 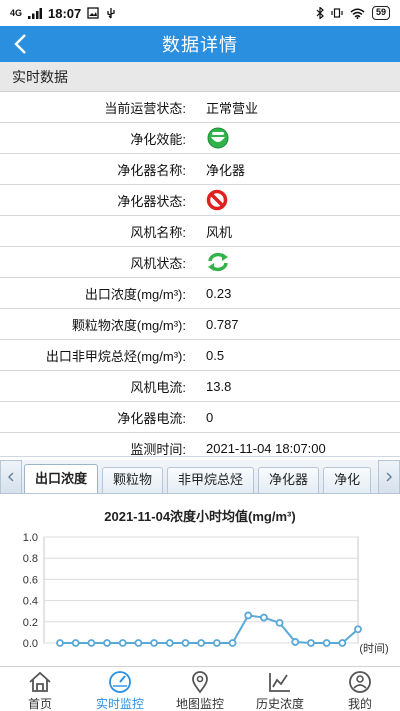 I want to click on bottom-nav: 首页 实时监控 地图监控 历史浓度 我的, so click(x=200, y=688).